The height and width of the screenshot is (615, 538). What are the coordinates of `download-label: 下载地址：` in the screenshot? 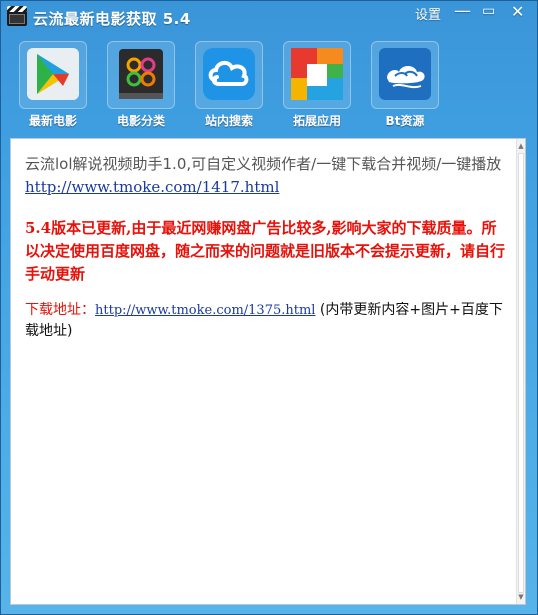 It's located at (60, 310).